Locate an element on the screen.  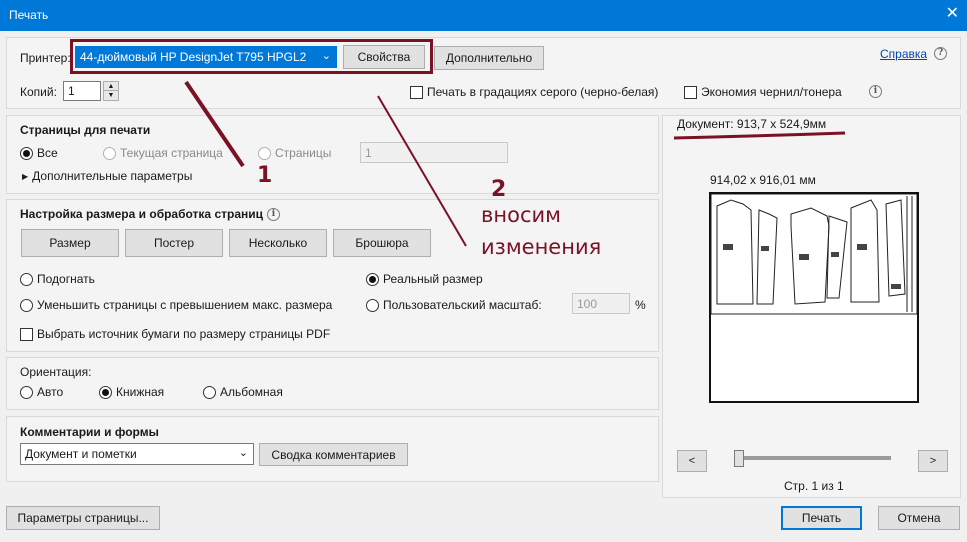
pages-range-input: 1 is located at coordinates (434, 152).